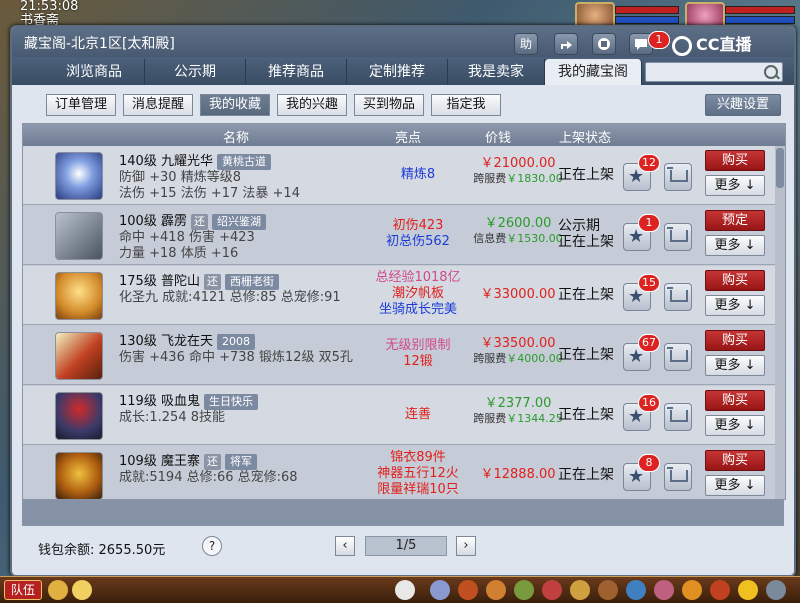 This screenshot has height=603, width=800. Describe the element at coordinates (81, 105) in the screenshot. I see `subtab-orders: 订单管理` at that location.